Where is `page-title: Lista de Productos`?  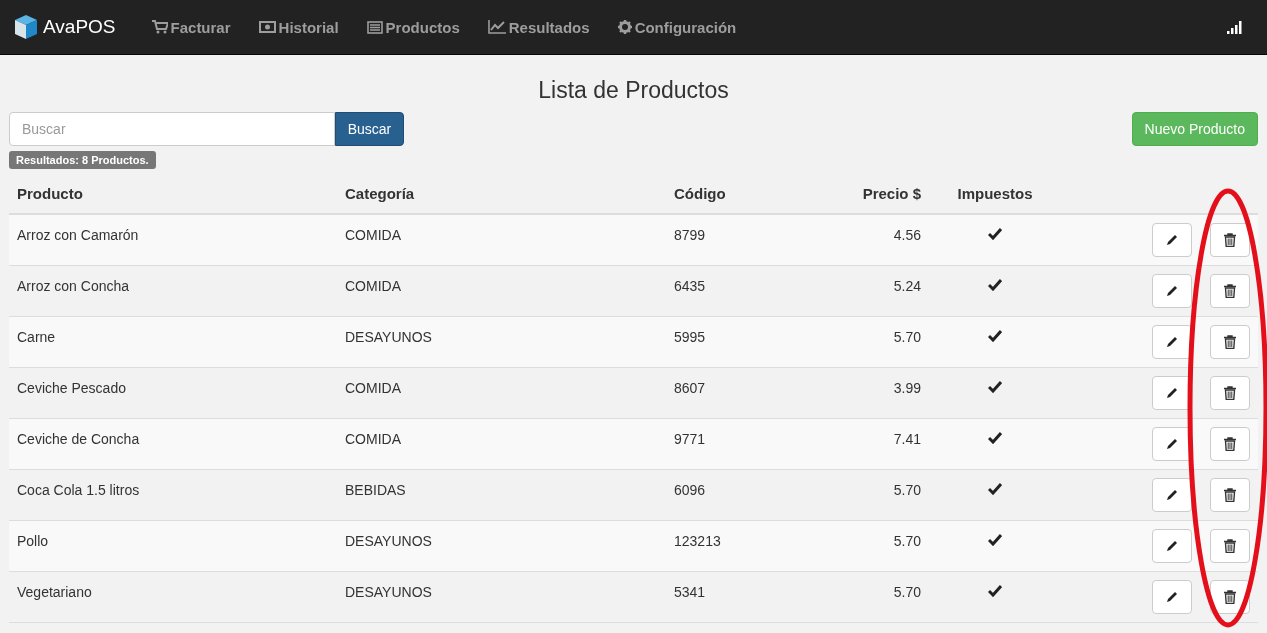
page-title: Lista de Productos is located at coordinates (633, 90).